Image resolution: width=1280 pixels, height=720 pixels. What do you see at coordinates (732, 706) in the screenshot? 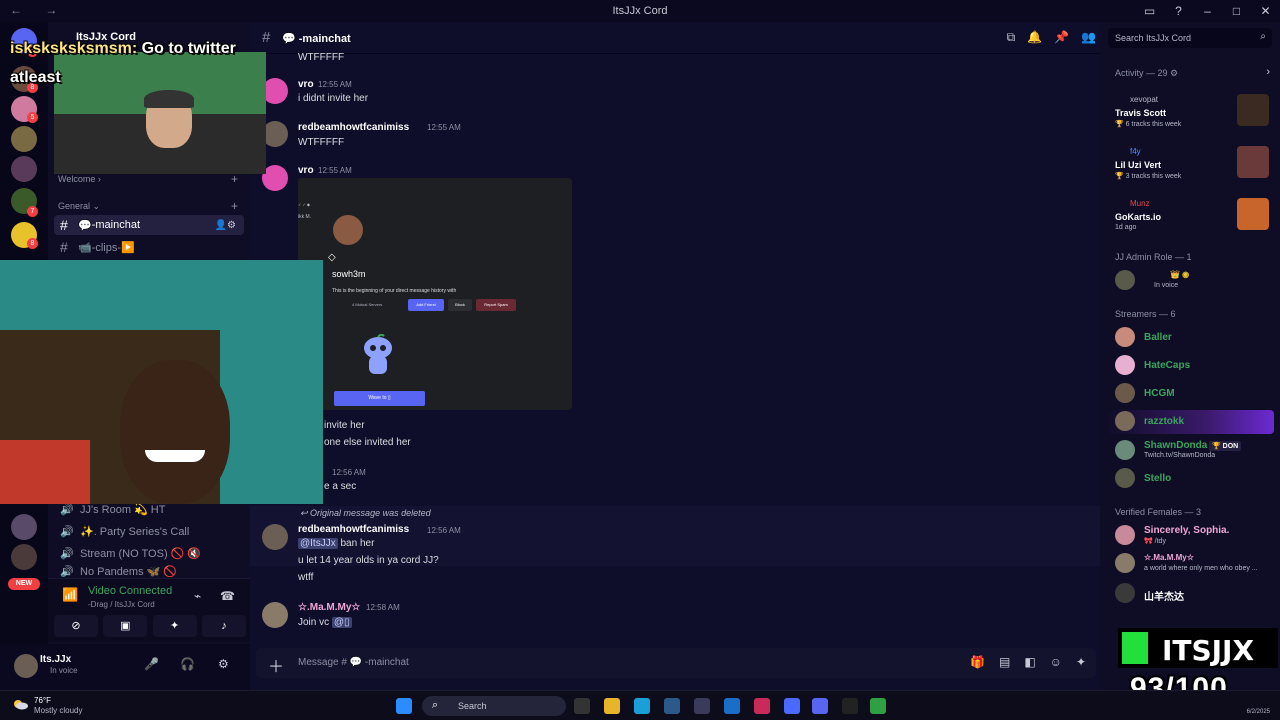
I see `store-icon` at bounding box center [732, 706].